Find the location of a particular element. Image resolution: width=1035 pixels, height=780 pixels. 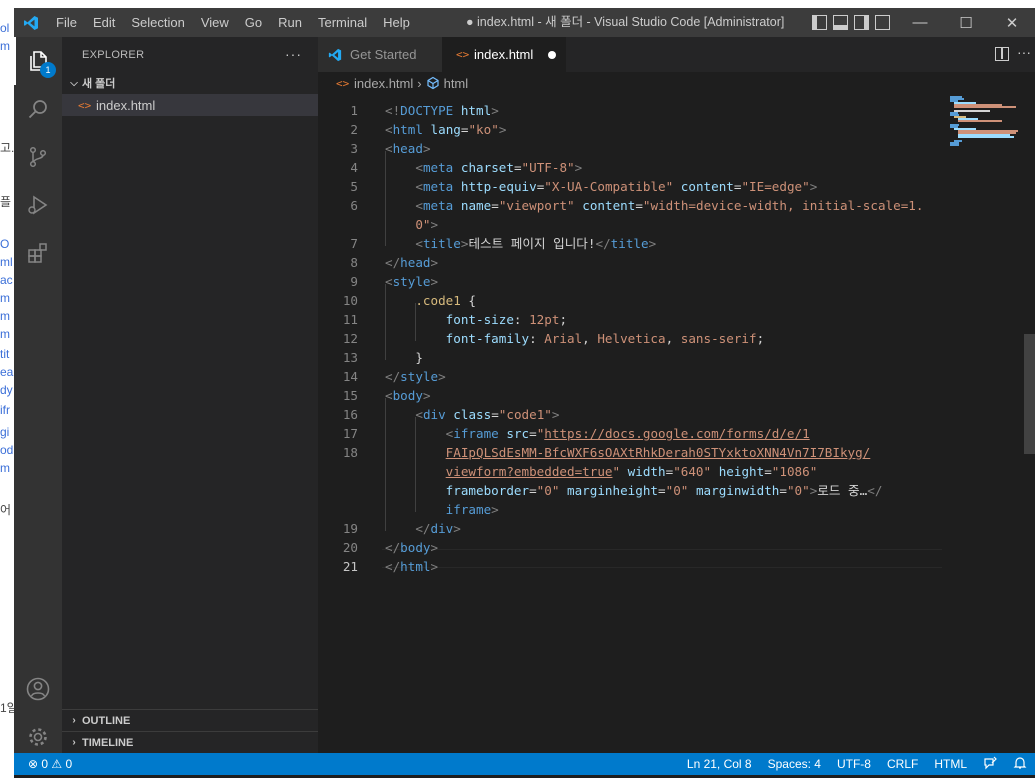

code-token: style is located at coordinates (411, 281).